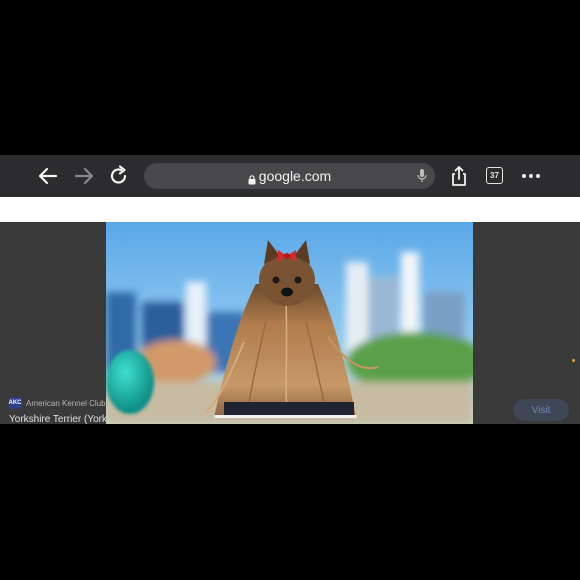 This screenshot has width=580, height=580. I want to click on arrow-right-icon, so click(84, 176).